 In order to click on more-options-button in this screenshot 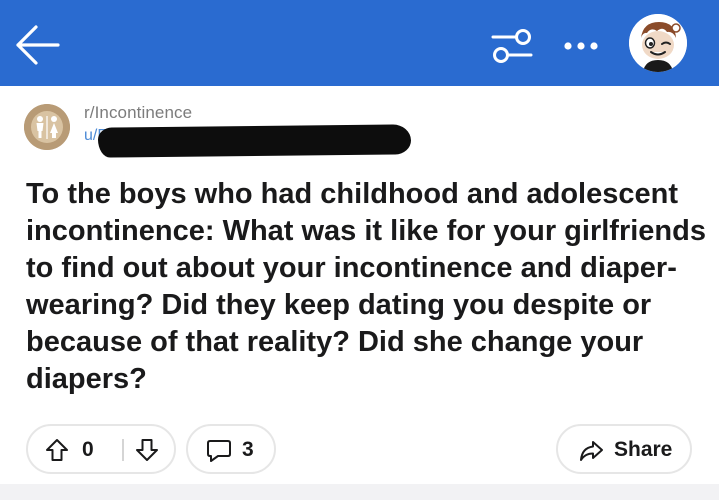, I will do `click(582, 45)`.